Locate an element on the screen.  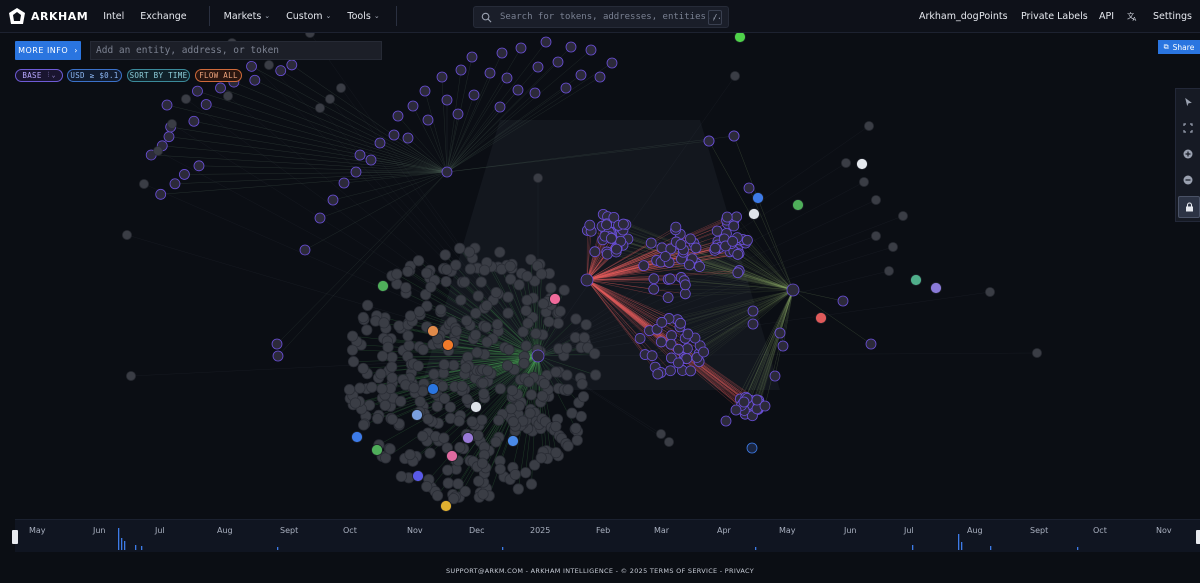
nav-settings: Settings is located at coordinates (1172, 16).